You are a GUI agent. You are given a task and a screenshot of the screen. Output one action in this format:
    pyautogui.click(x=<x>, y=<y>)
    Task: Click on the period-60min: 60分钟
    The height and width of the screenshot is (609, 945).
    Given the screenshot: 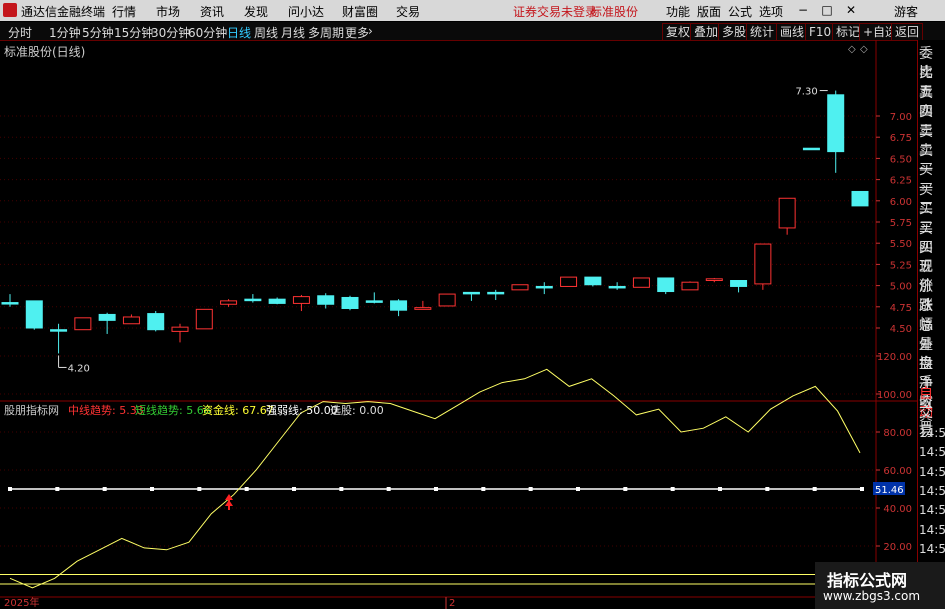 What is the action you would take?
    pyautogui.click(x=207, y=32)
    